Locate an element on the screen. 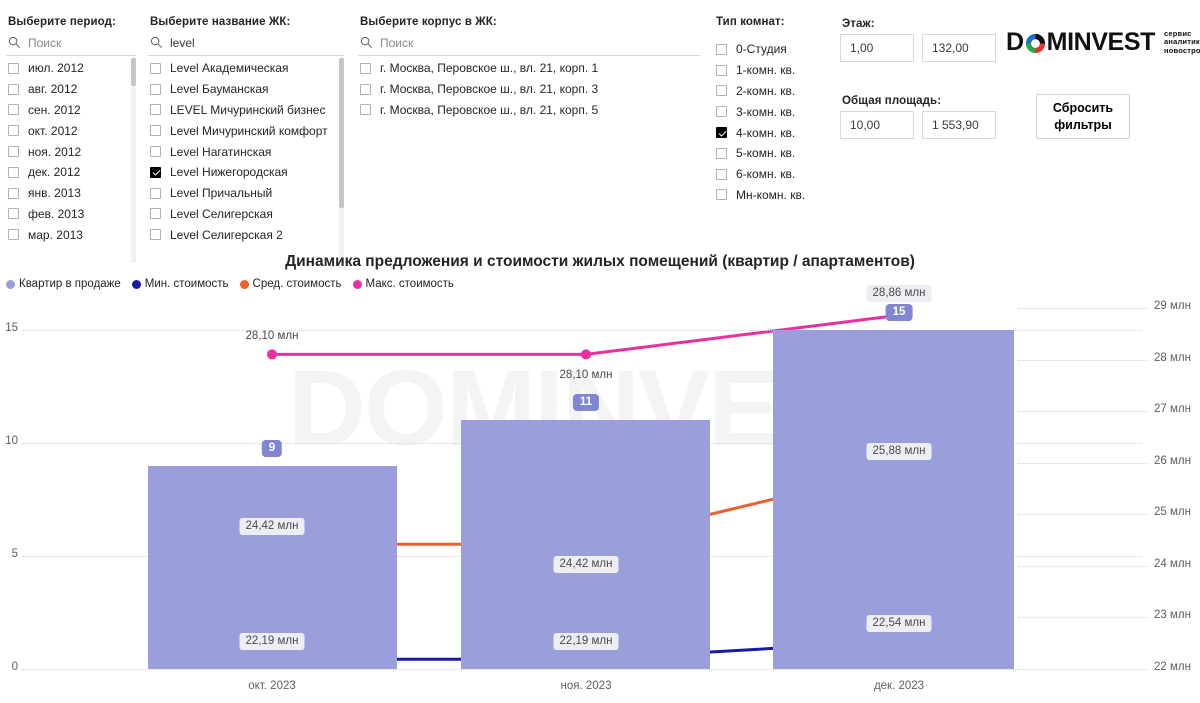  floor-min-input: 1,00 is located at coordinates (877, 48).